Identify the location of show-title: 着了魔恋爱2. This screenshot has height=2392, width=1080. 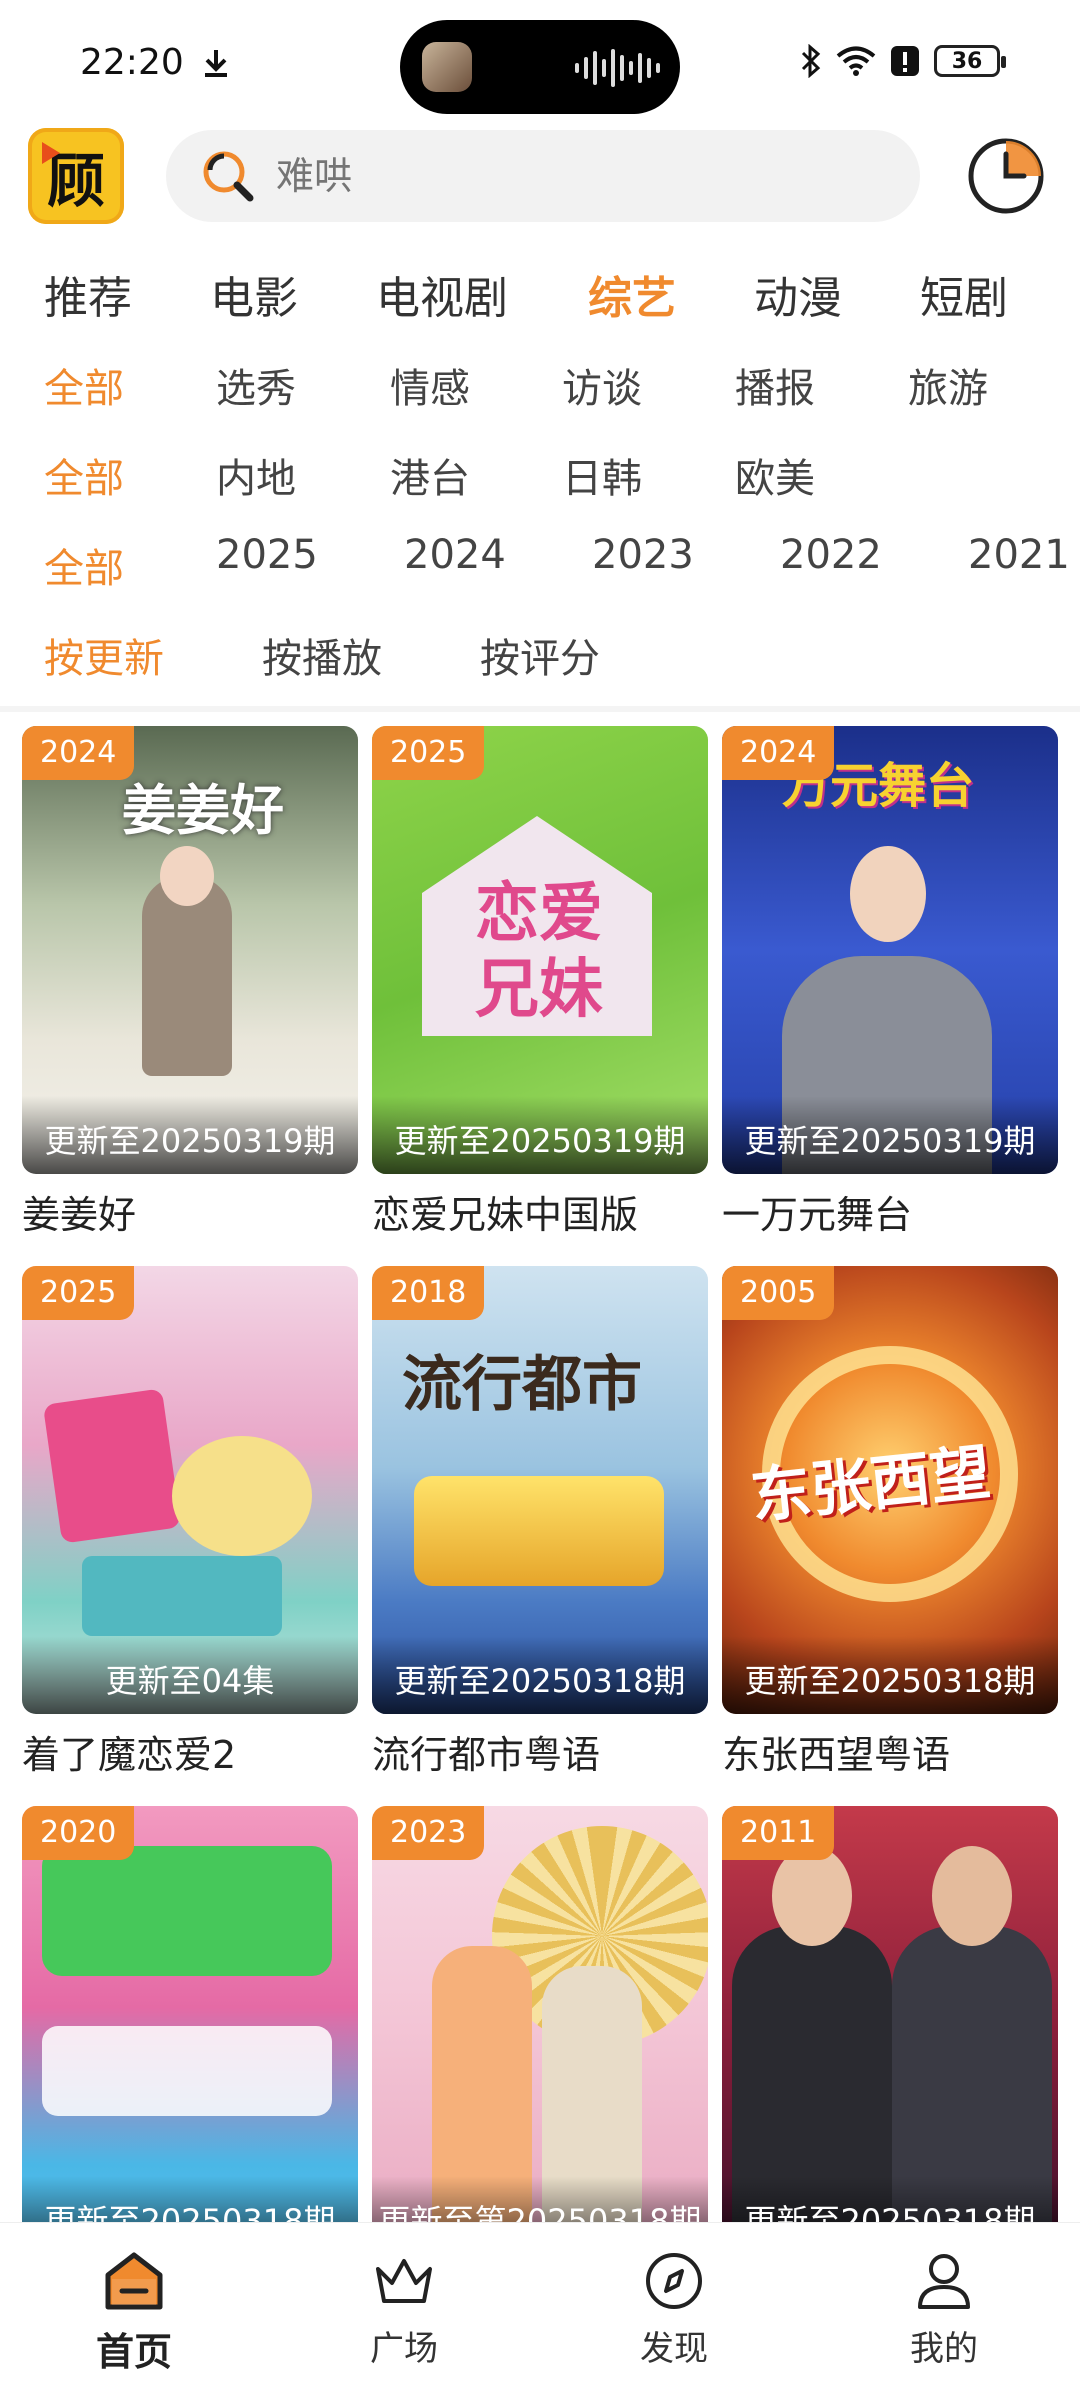
(190, 1751).